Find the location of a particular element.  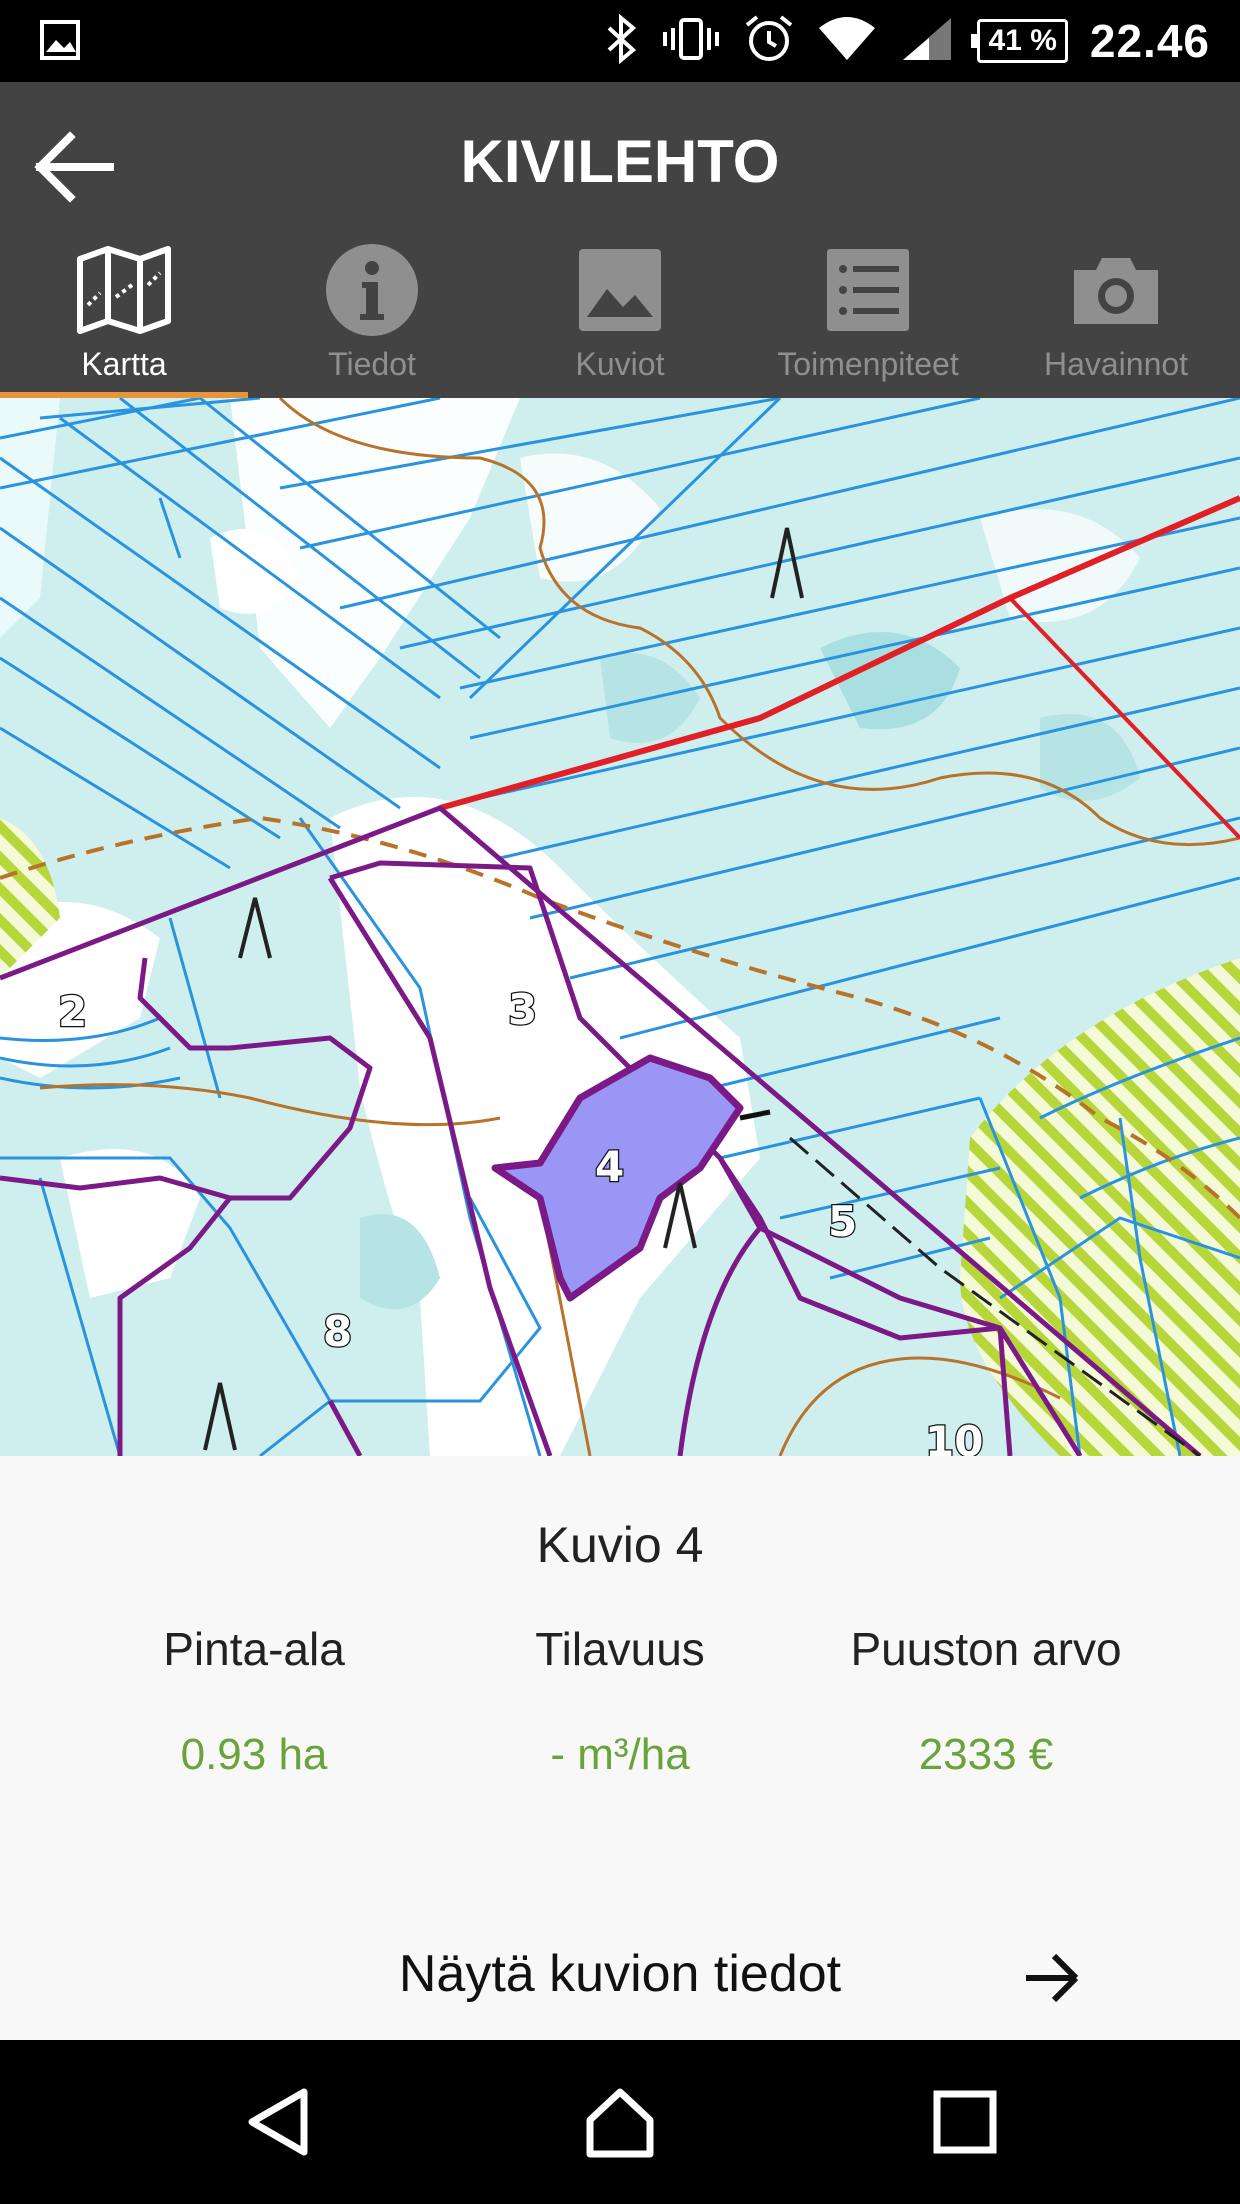

nav-recent-icon is located at coordinates (965, 2122).